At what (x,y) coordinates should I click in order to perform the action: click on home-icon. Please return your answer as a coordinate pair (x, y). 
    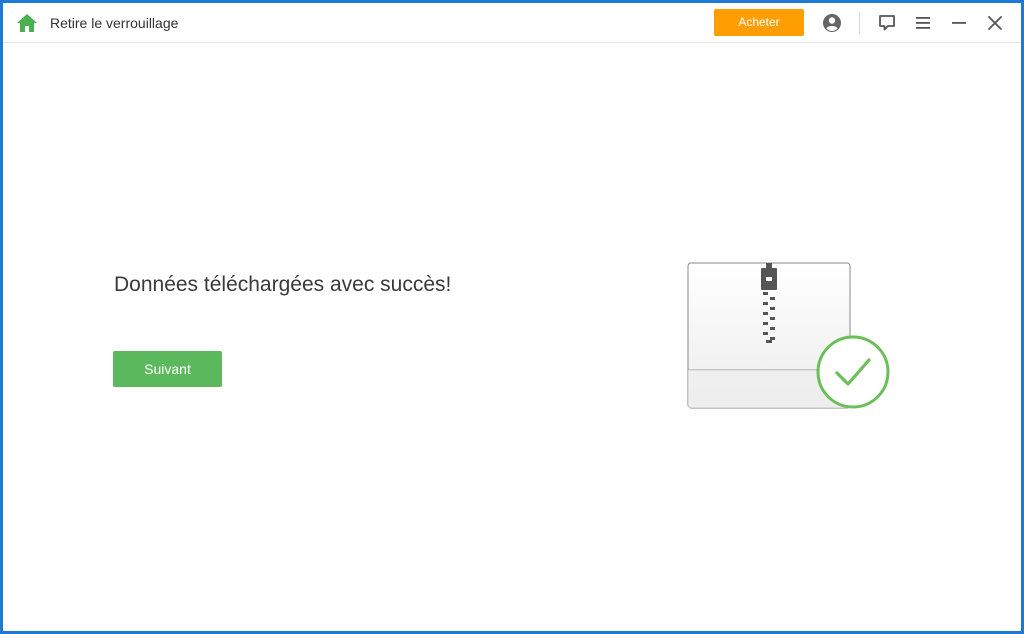
    Looking at the image, I should click on (27, 23).